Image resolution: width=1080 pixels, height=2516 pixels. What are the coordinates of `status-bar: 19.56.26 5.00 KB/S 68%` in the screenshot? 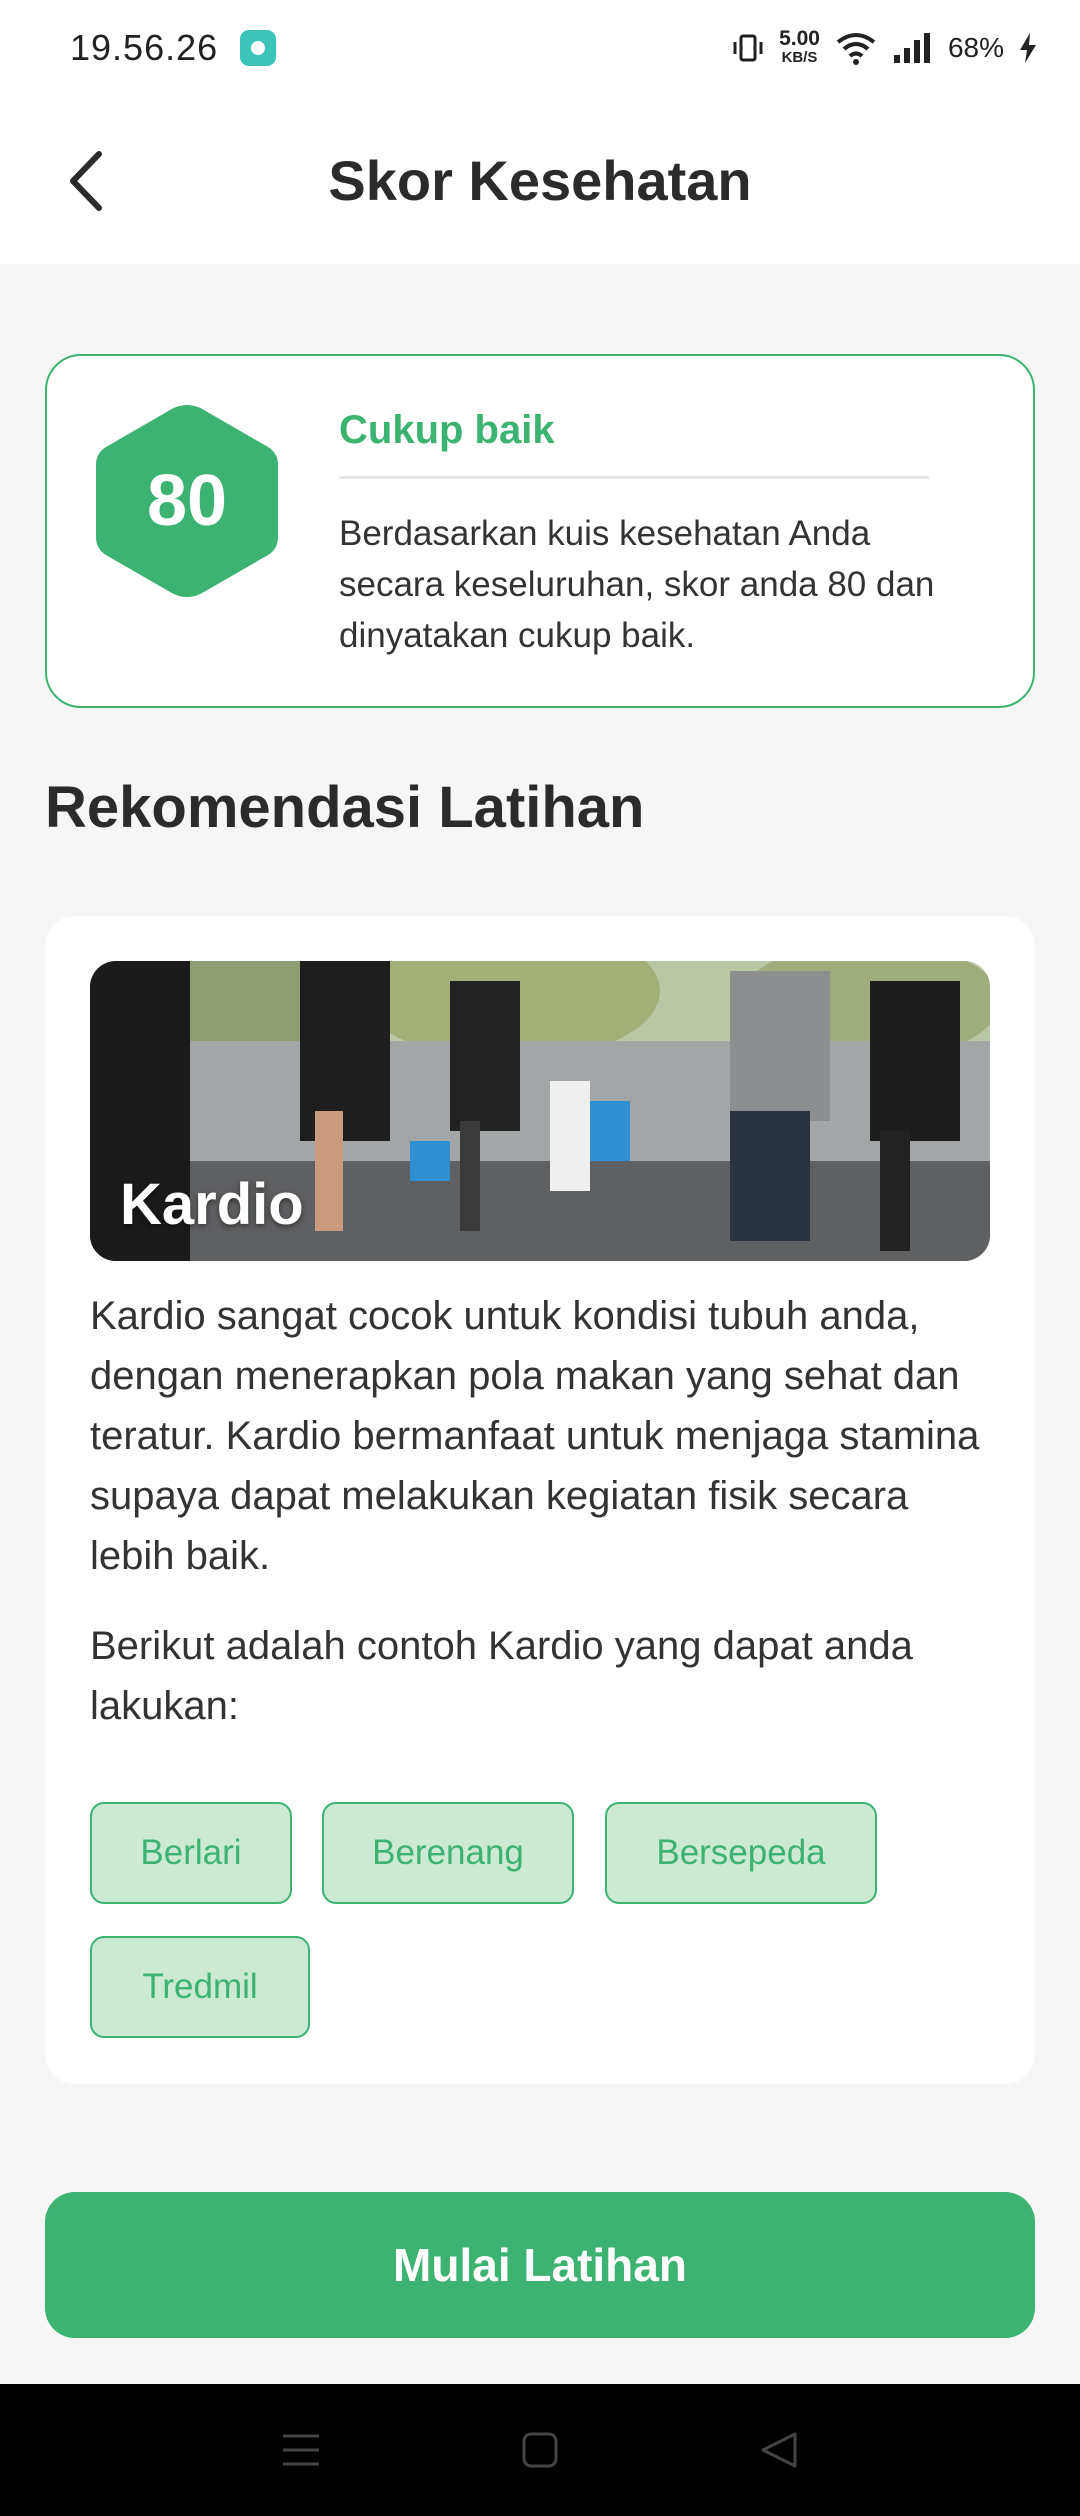 It's located at (540, 48).